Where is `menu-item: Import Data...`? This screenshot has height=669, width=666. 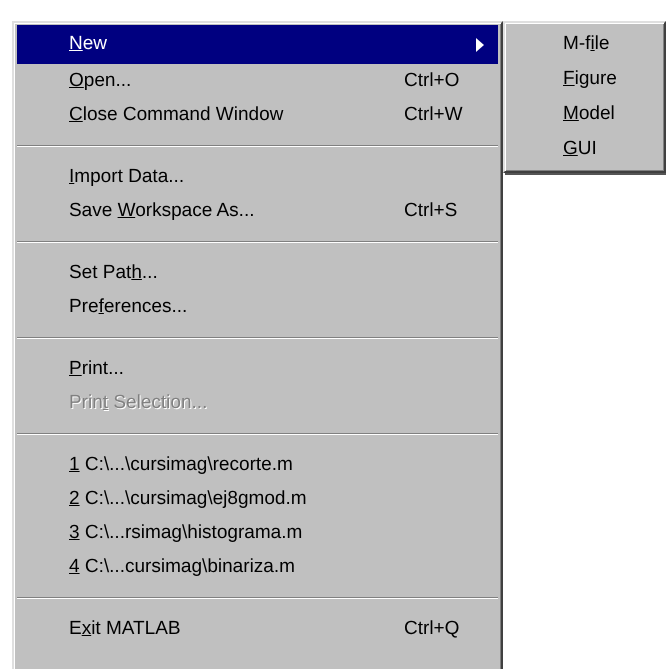
menu-item: Import Data... is located at coordinates (257, 177).